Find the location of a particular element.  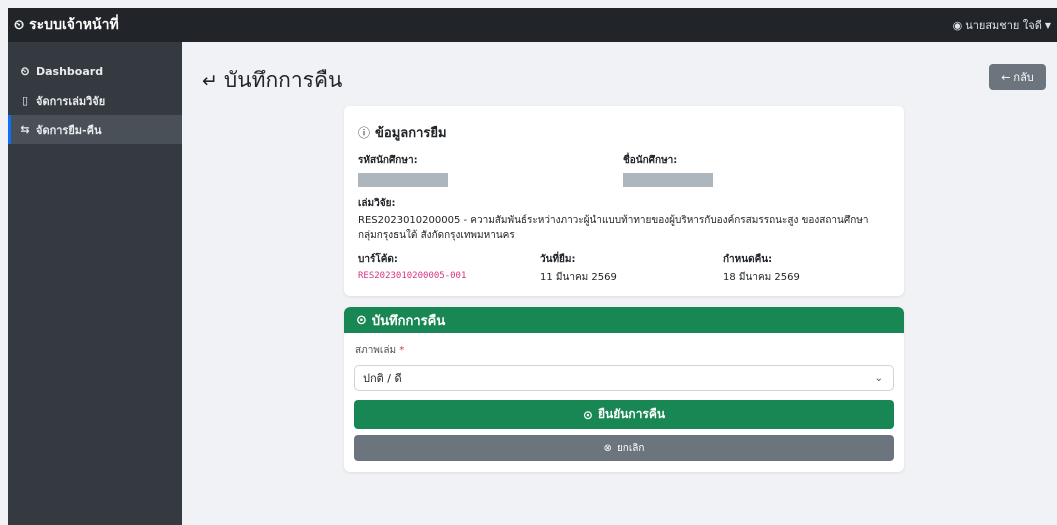

cancel-button-label: ยกเลิก is located at coordinates (630, 448).